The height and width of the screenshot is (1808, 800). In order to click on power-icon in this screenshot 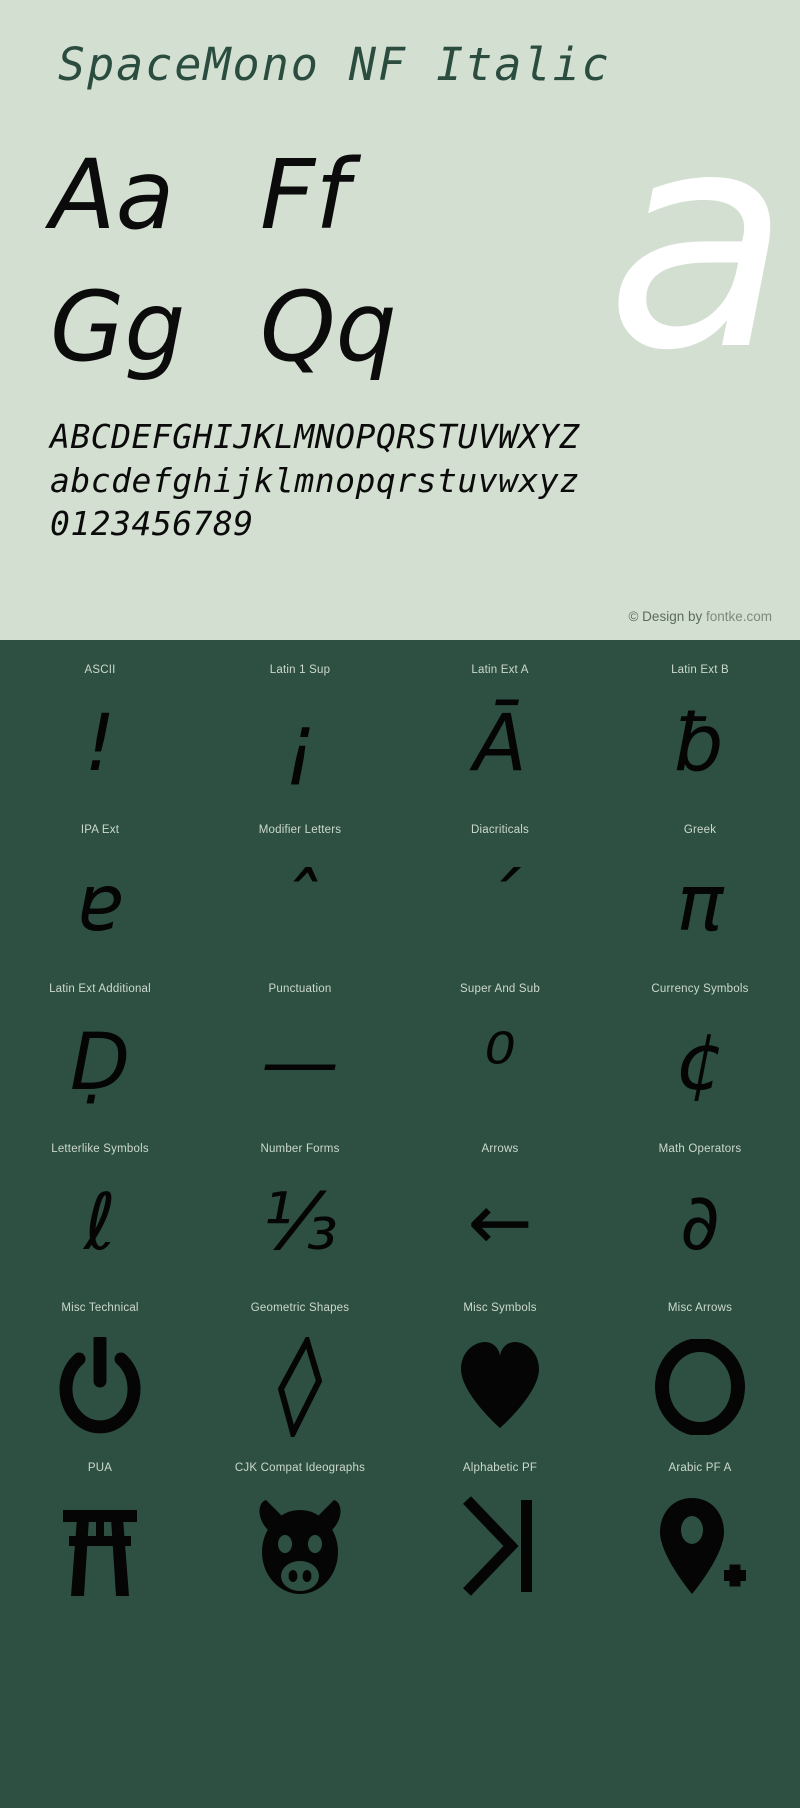, I will do `click(100, 1382)`.